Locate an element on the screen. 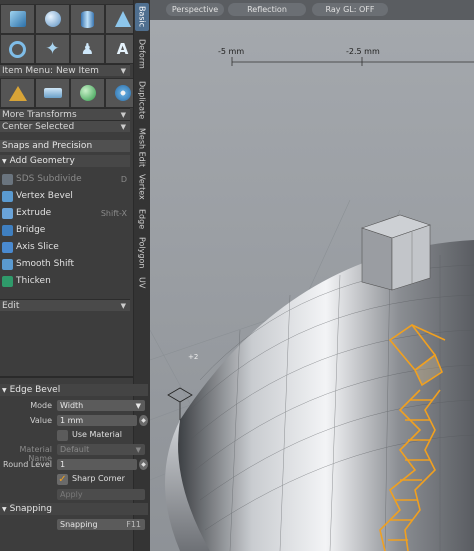  smooth-shift-button: Smooth Shift is located at coordinates (65, 264).